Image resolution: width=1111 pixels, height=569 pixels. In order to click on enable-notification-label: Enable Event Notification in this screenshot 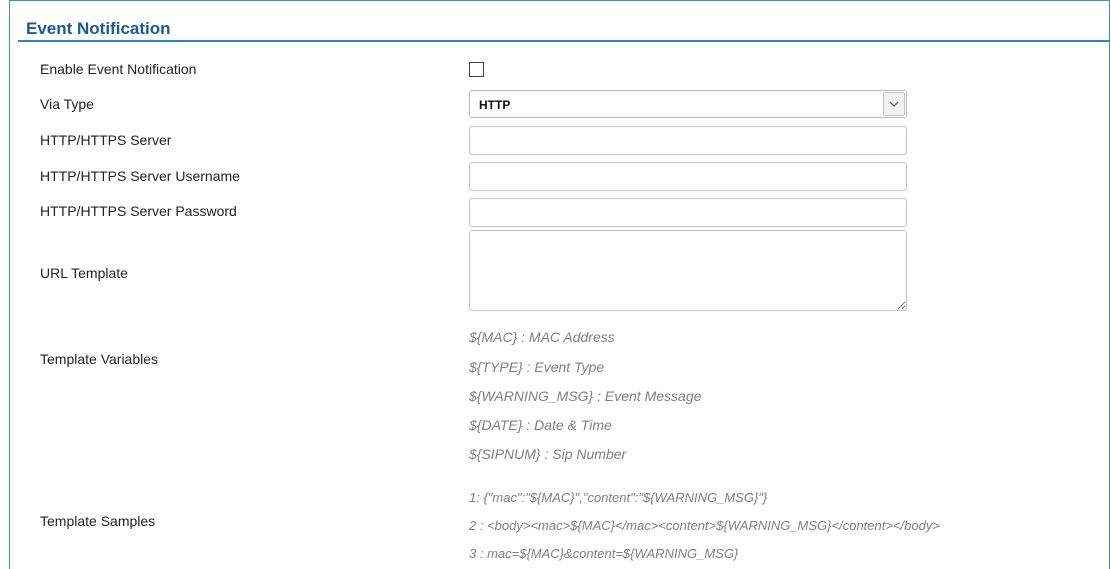, I will do `click(118, 69)`.